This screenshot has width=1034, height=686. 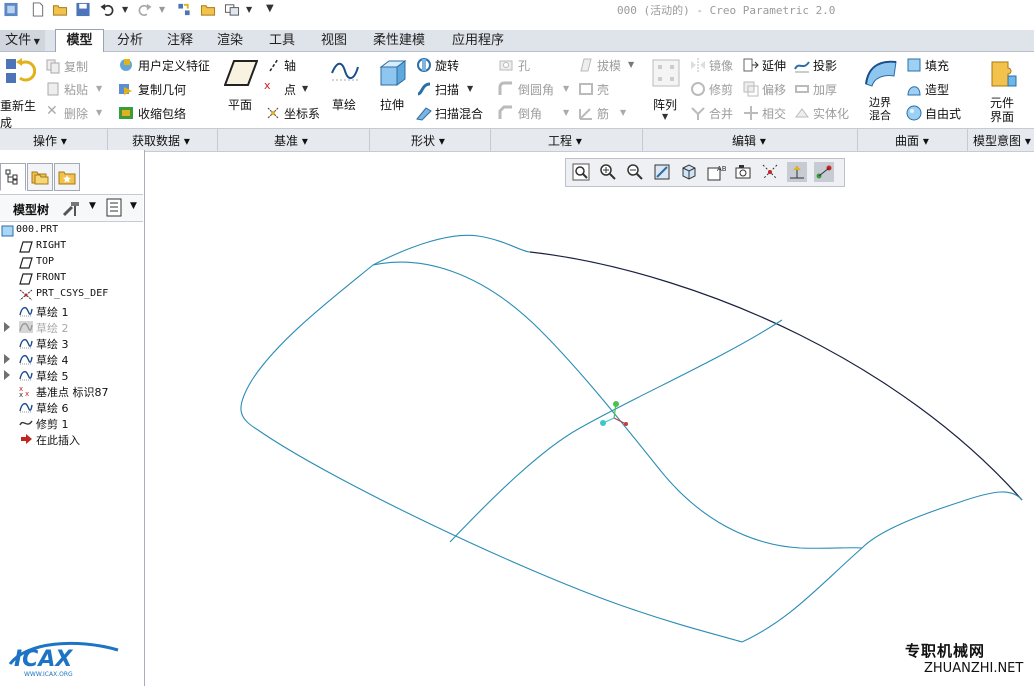 What do you see at coordinates (290, 89) in the screenshot?
I see `point-button: 点` at bounding box center [290, 89].